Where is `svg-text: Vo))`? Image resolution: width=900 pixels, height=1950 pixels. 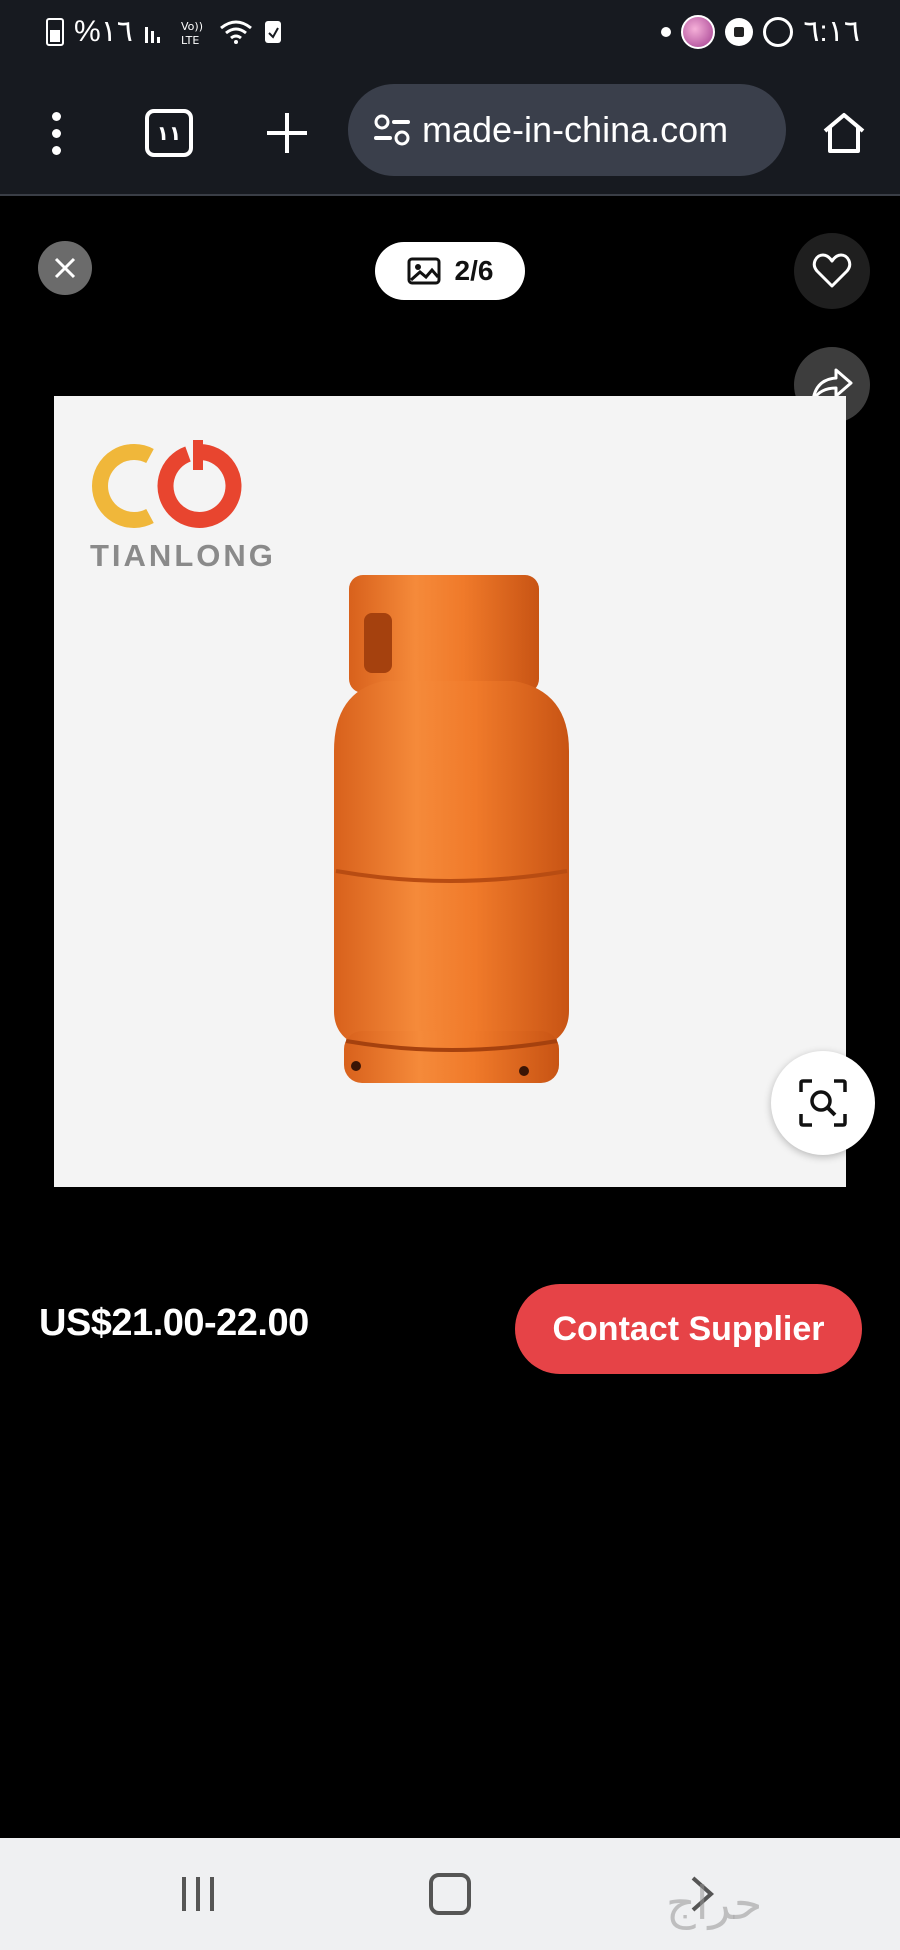 svg-text: Vo)) is located at coordinates (192, 26).